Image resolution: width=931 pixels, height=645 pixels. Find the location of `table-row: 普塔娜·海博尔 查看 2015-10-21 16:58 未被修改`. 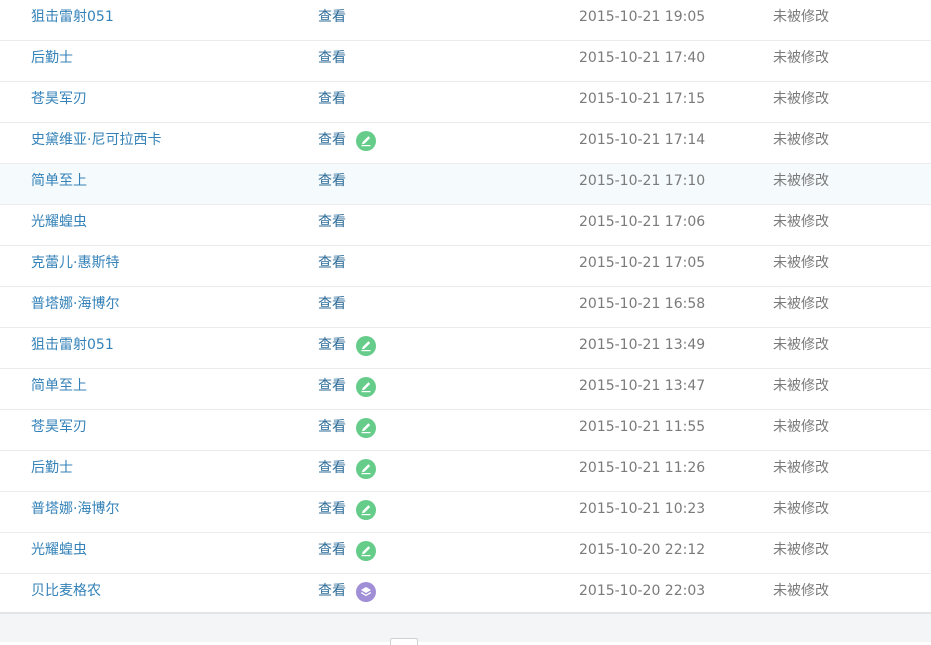

table-row: 普塔娜·海博尔 查看 2015-10-21 16:58 未被修改 is located at coordinates (465, 307).